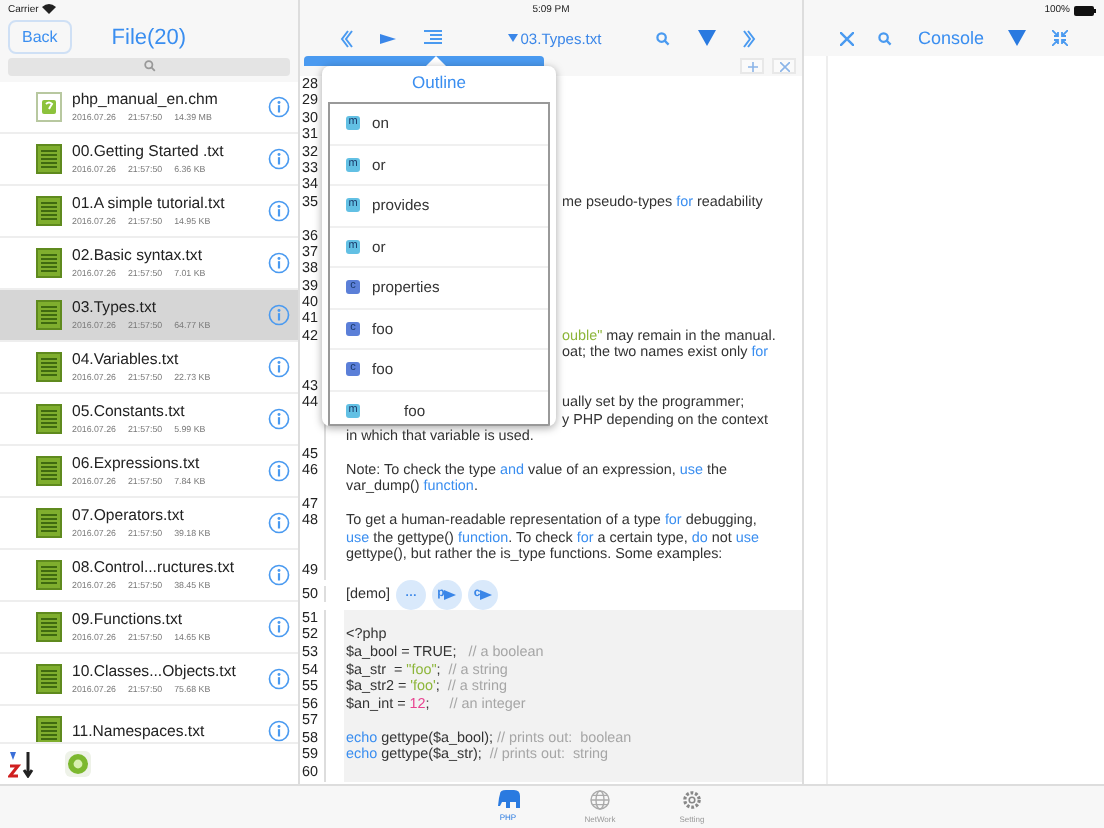 This screenshot has height=828, width=1104. What do you see at coordinates (748, 38) in the screenshot?
I see `next-icon` at bounding box center [748, 38].